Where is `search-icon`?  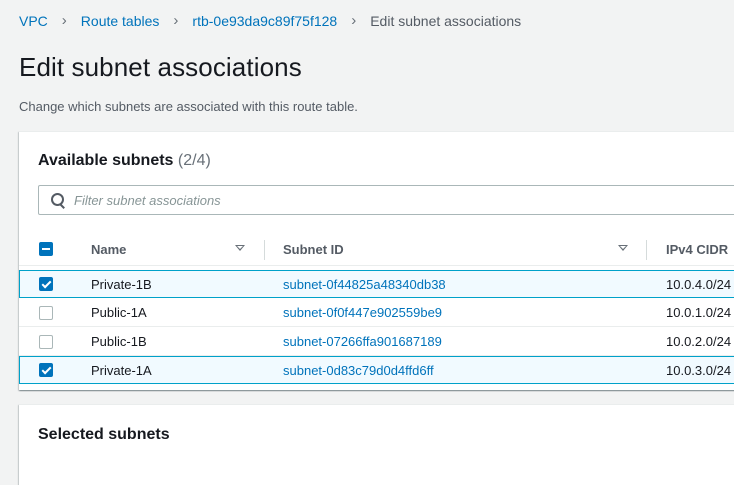
search-icon is located at coordinates (58, 200).